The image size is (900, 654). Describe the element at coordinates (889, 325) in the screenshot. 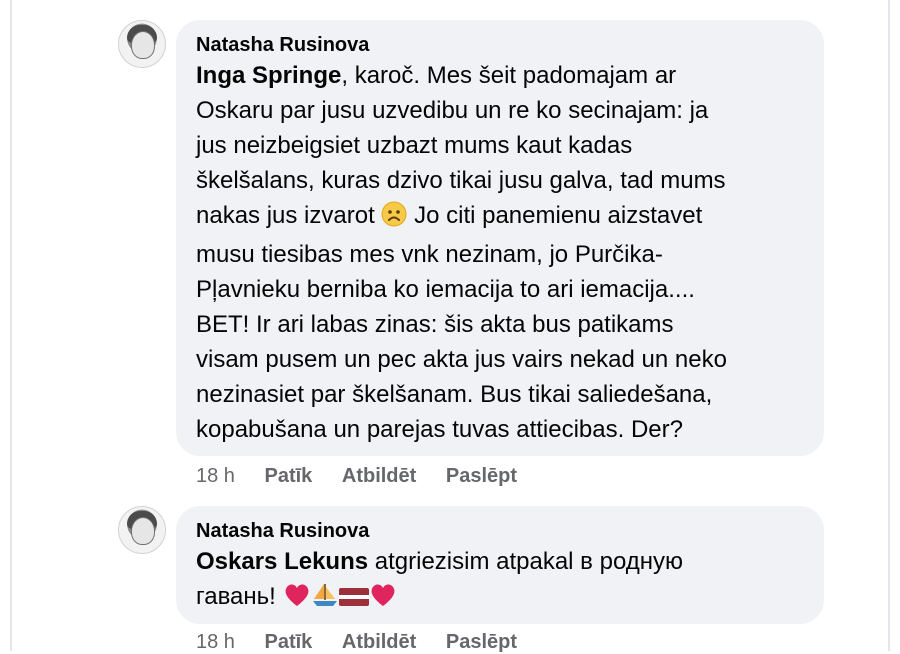

I see `thread-line-right` at that location.